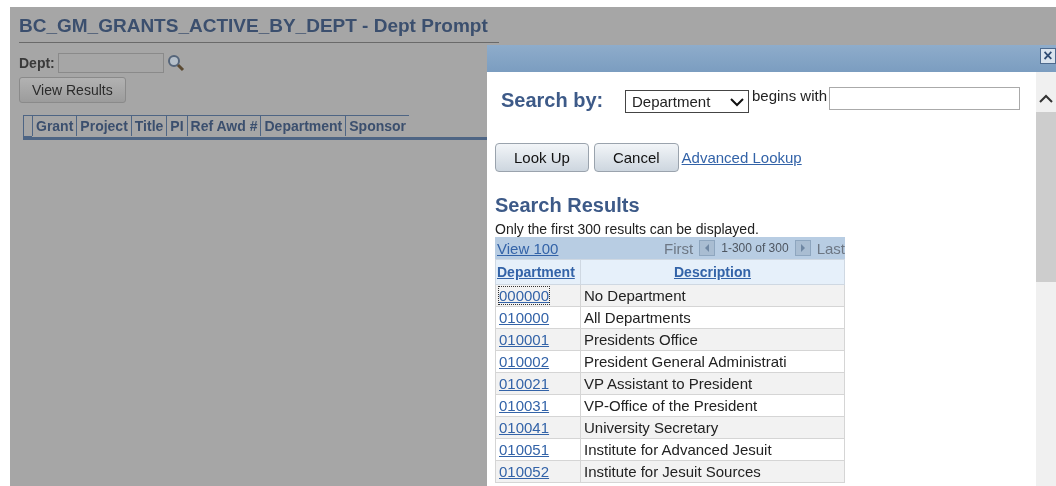 This screenshot has height=486, width=1056. I want to click on table-cell: All Departments, so click(712, 317).